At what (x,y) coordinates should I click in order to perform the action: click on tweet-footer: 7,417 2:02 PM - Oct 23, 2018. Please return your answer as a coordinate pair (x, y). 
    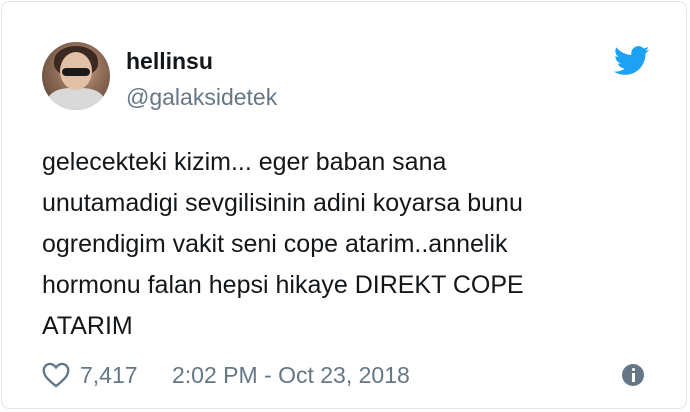
    Looking at the image, I should click on (352, 375).